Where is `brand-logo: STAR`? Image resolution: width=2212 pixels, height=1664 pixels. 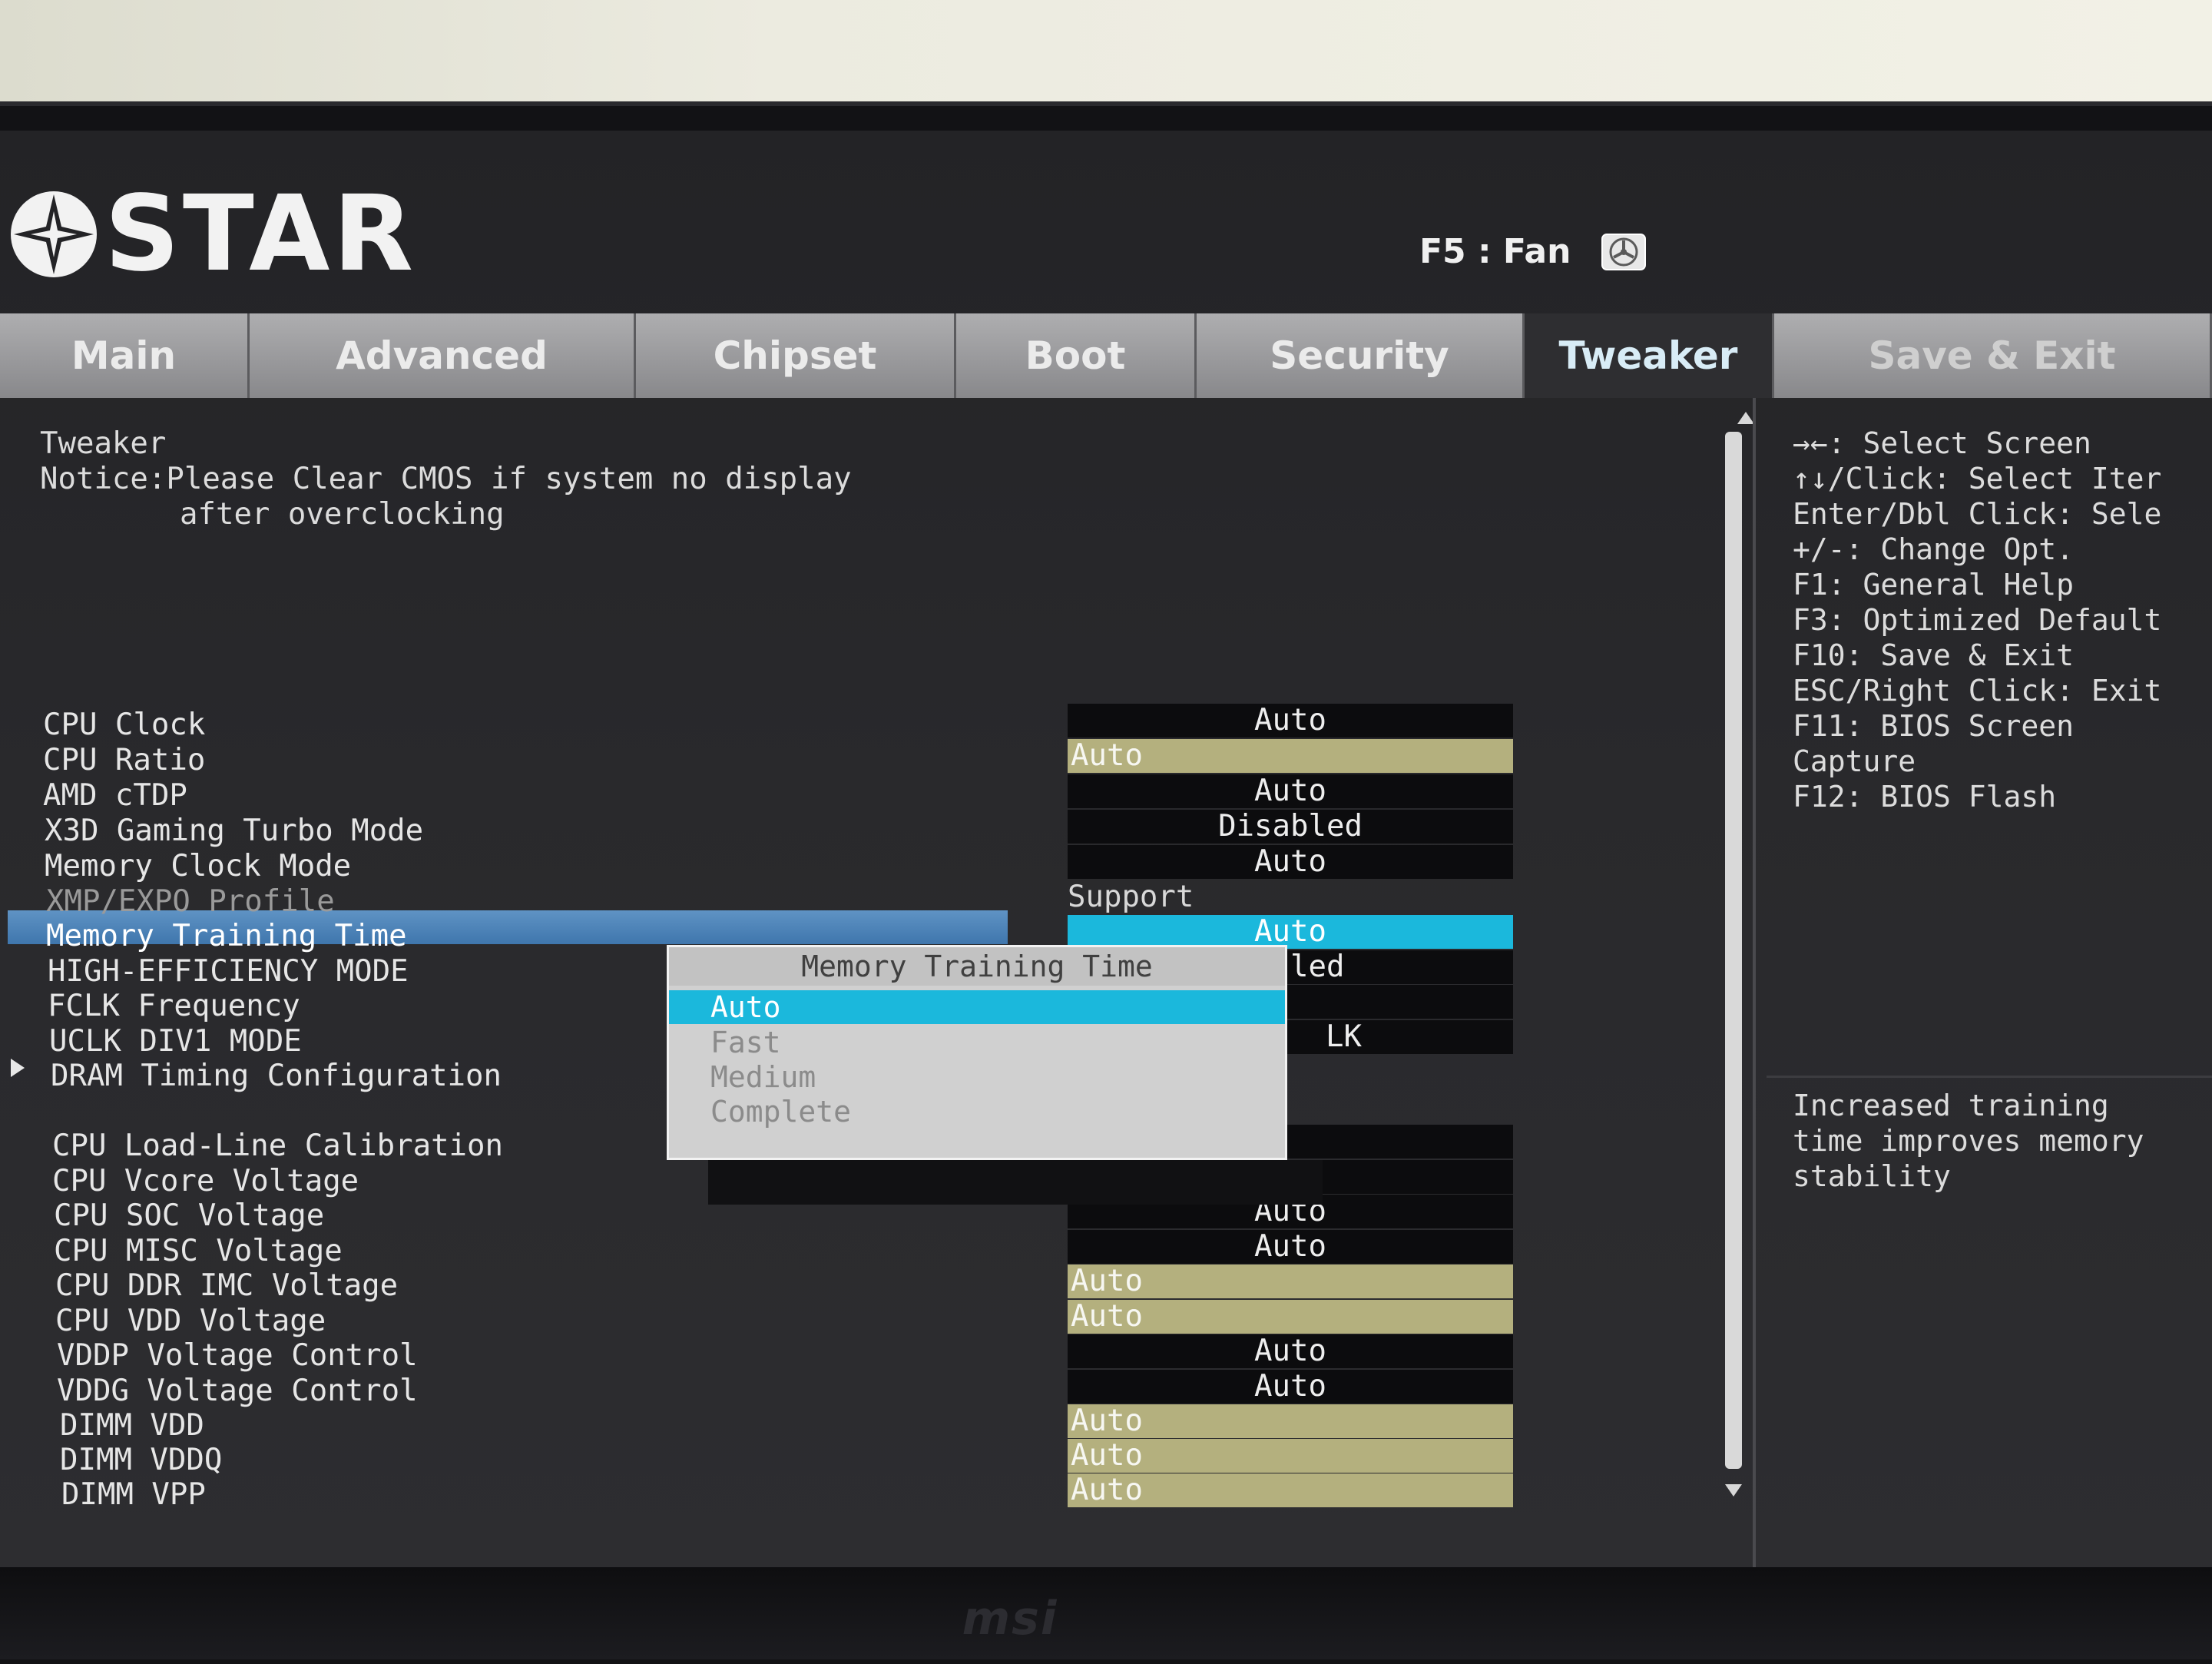
brand-logo: STAR is located at coordinates (212, 235).